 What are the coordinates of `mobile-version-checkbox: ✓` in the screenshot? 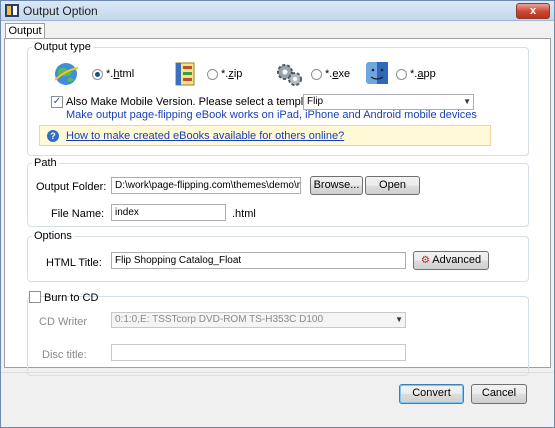 It's located at (57, 102).